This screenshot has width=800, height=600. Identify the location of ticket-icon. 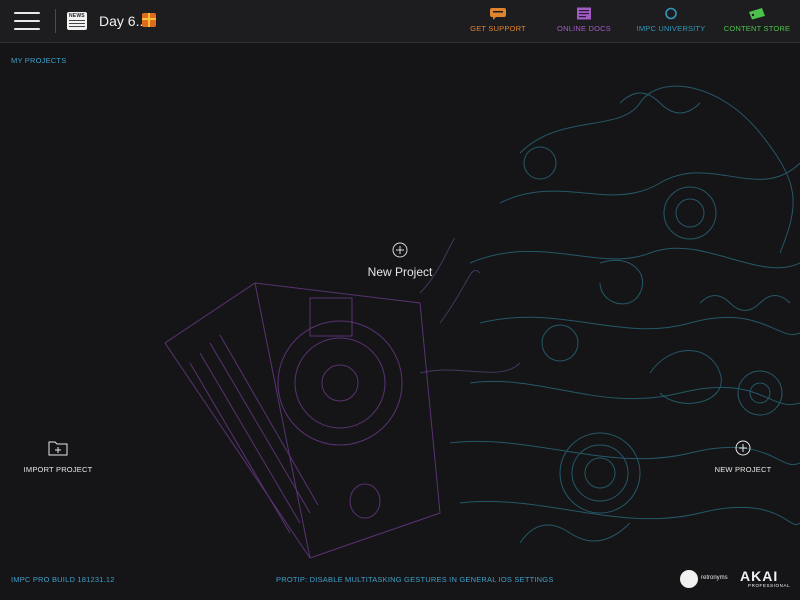
(757, 14).